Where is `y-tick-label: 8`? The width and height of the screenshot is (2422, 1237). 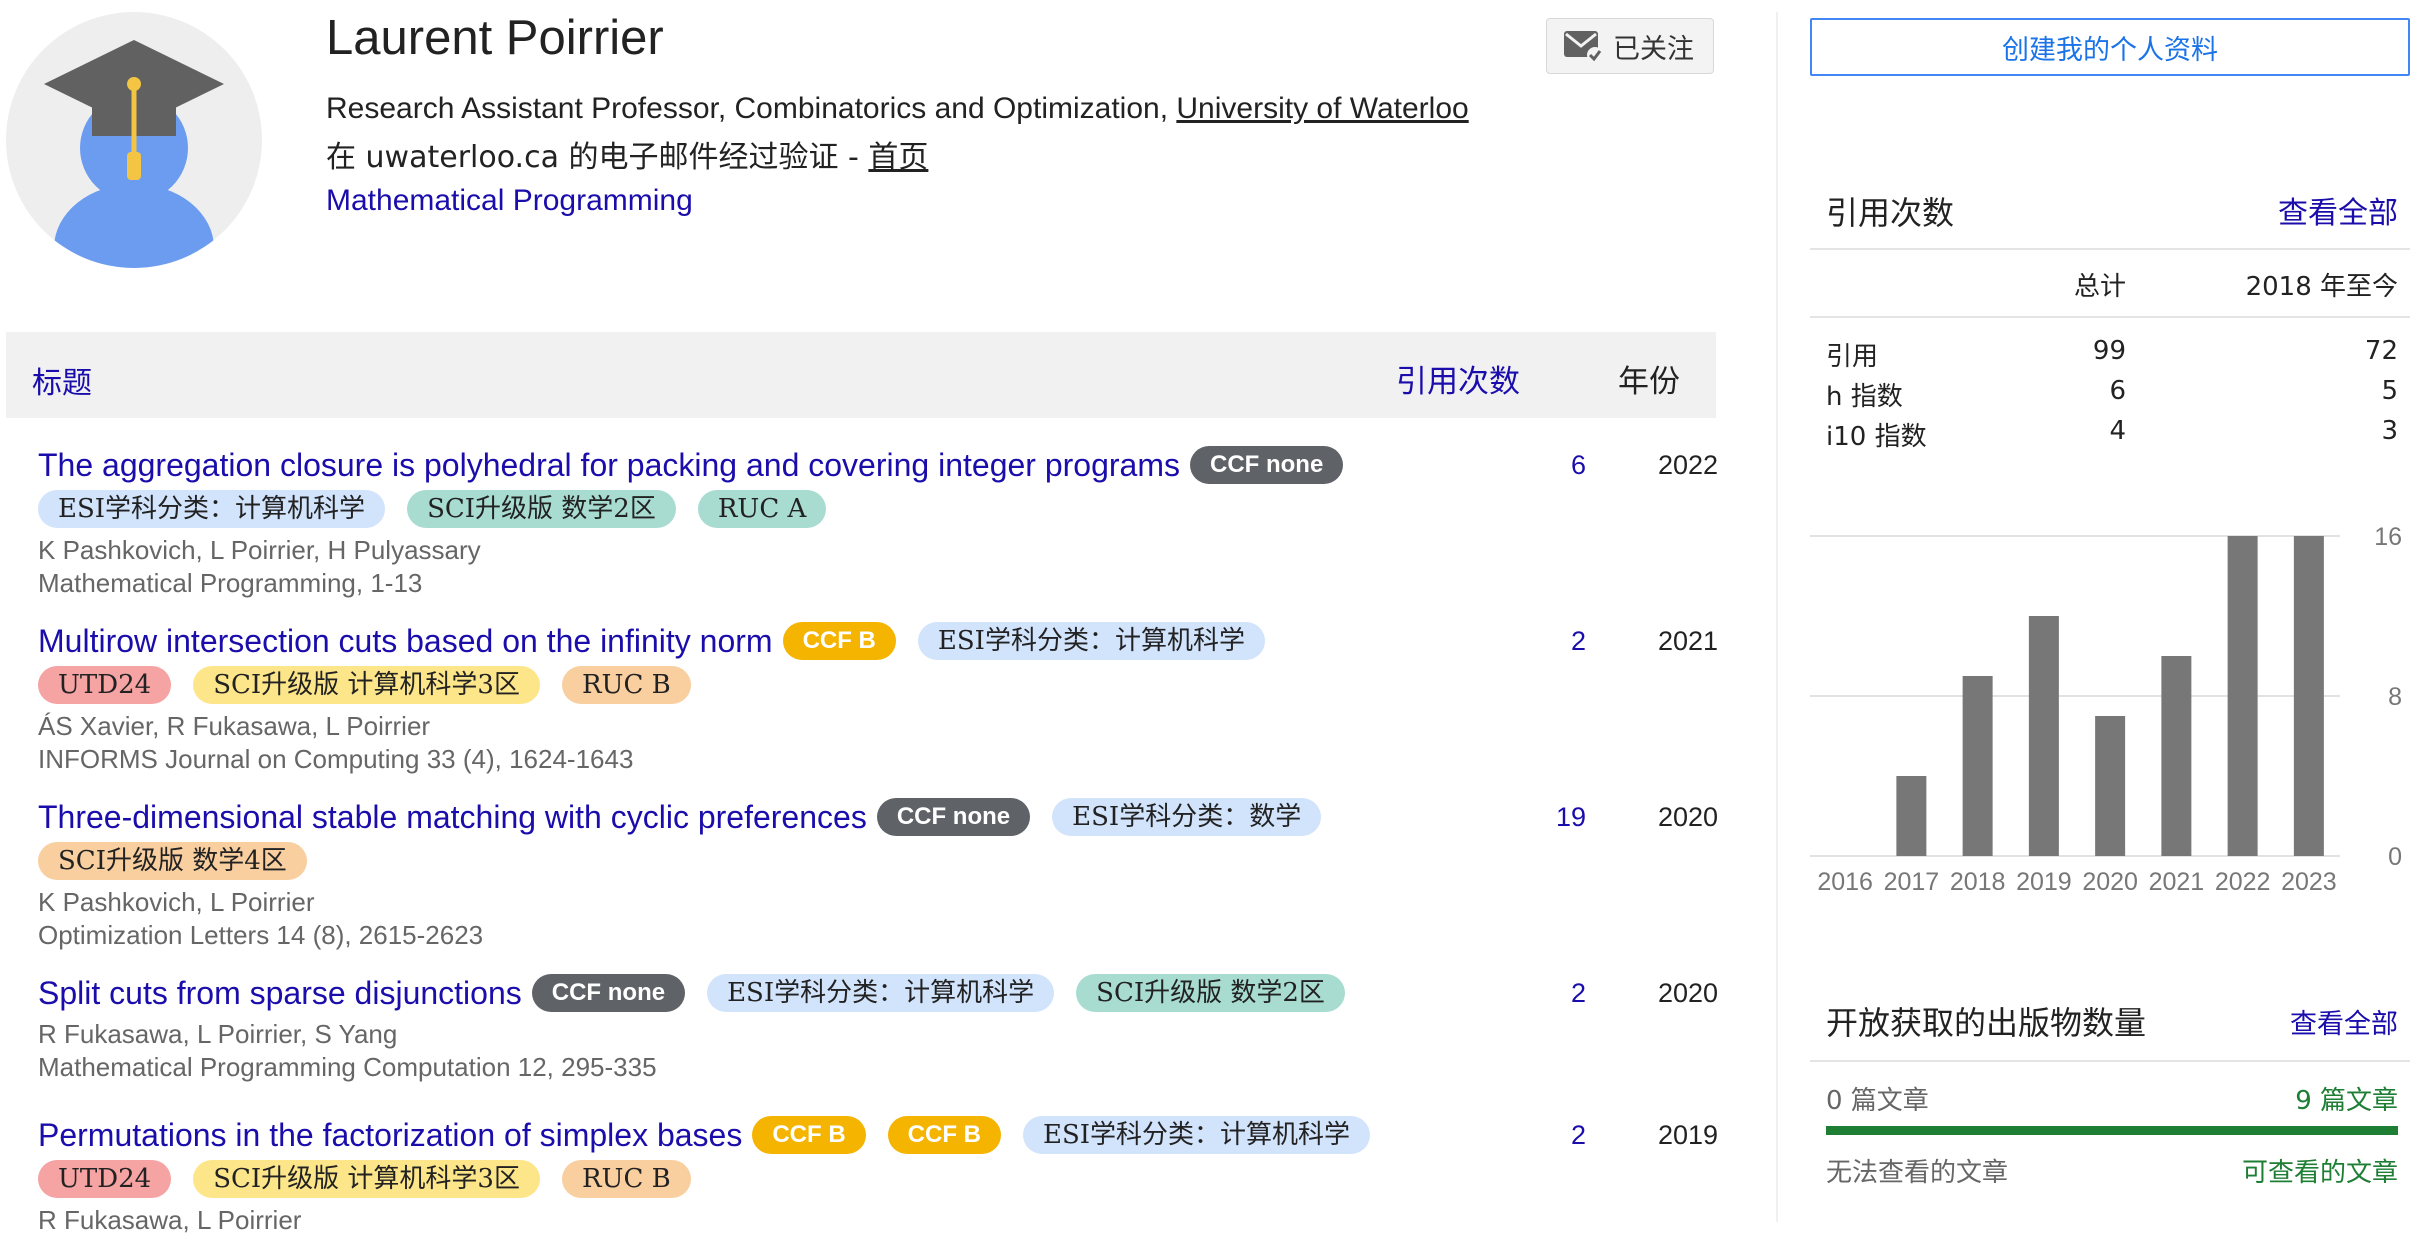
y-tick-label: 8 is located at coordinates (2395, 697).